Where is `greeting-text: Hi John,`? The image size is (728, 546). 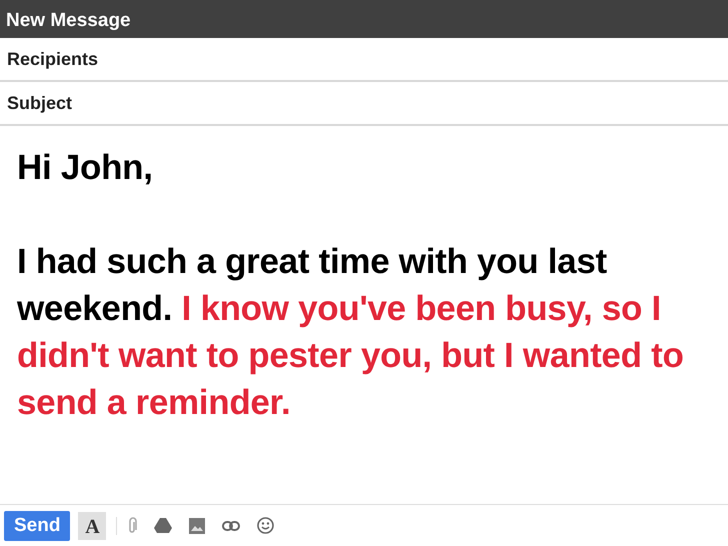
greeting-text: Hi John, is located at coordinates (85, 168).